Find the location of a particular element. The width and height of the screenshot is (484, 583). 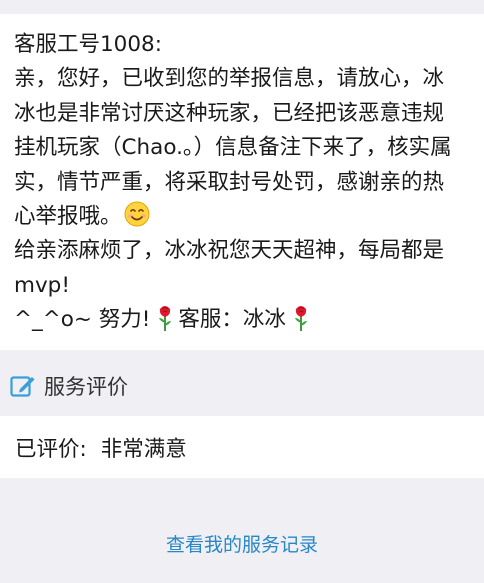

message-line: 实，情节严重，将采取封号处罚，感谢亲的热 is located at coordinates (229, 182).